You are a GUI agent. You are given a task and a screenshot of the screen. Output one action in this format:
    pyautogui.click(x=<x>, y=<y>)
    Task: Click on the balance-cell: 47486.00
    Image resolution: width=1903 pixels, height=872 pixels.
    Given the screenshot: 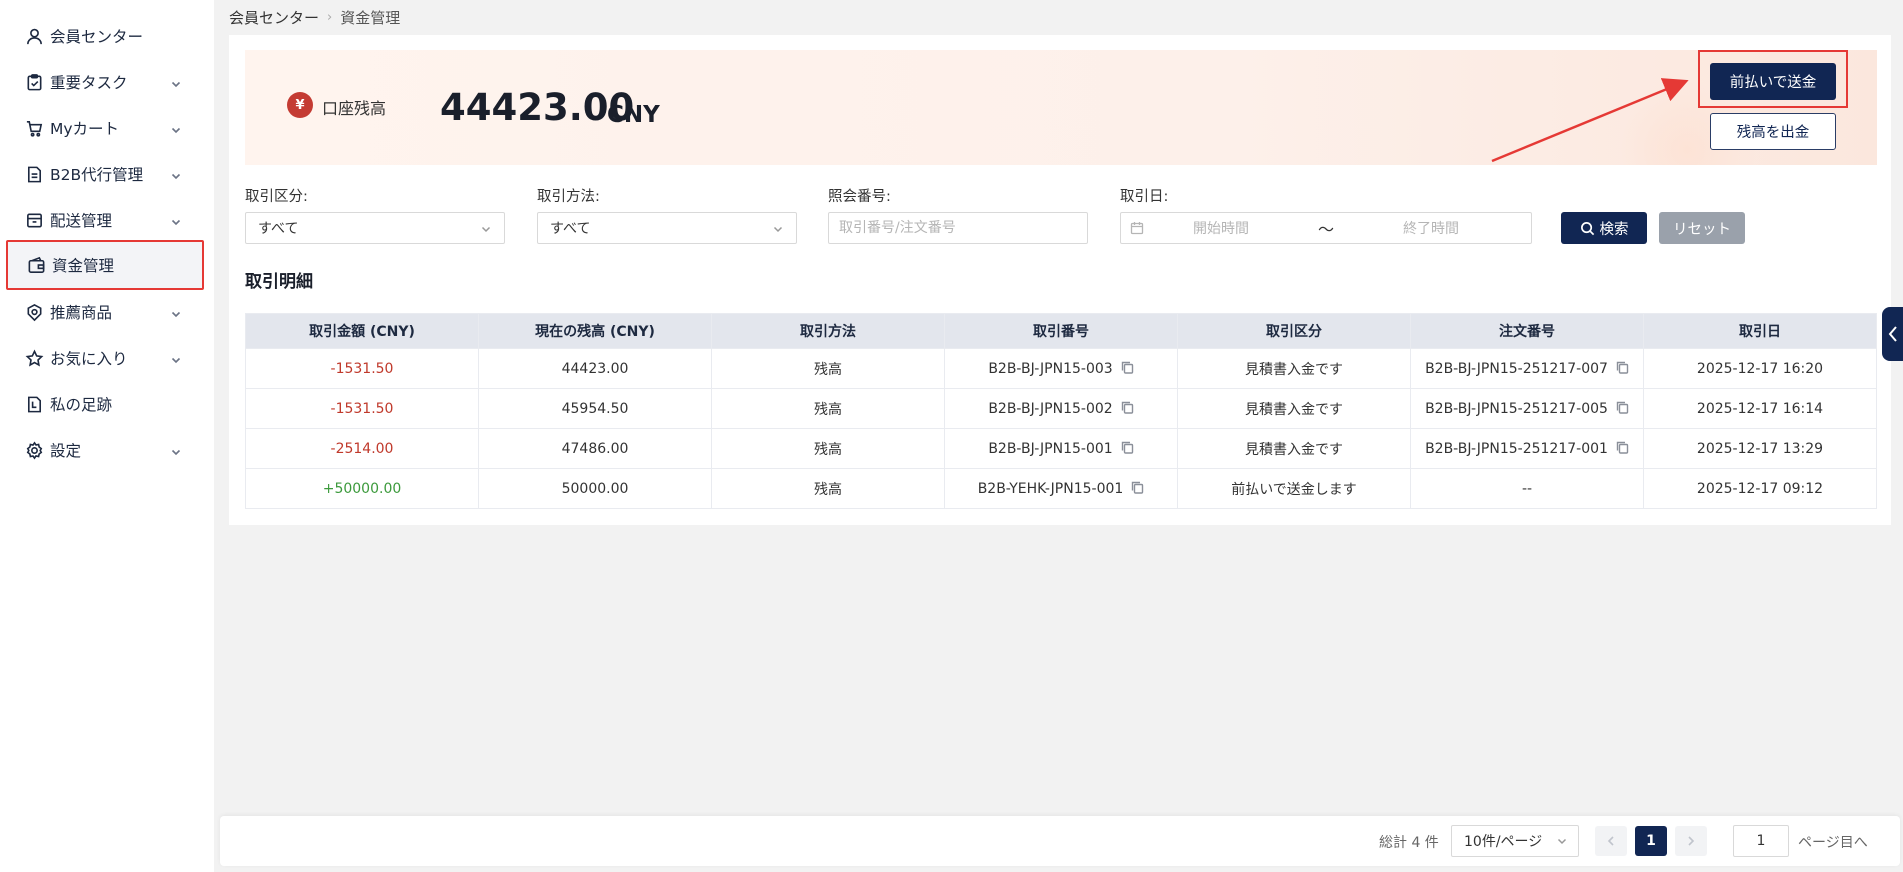 What is the action you would take?
    pyautogui.click(x=595, y=448)
    